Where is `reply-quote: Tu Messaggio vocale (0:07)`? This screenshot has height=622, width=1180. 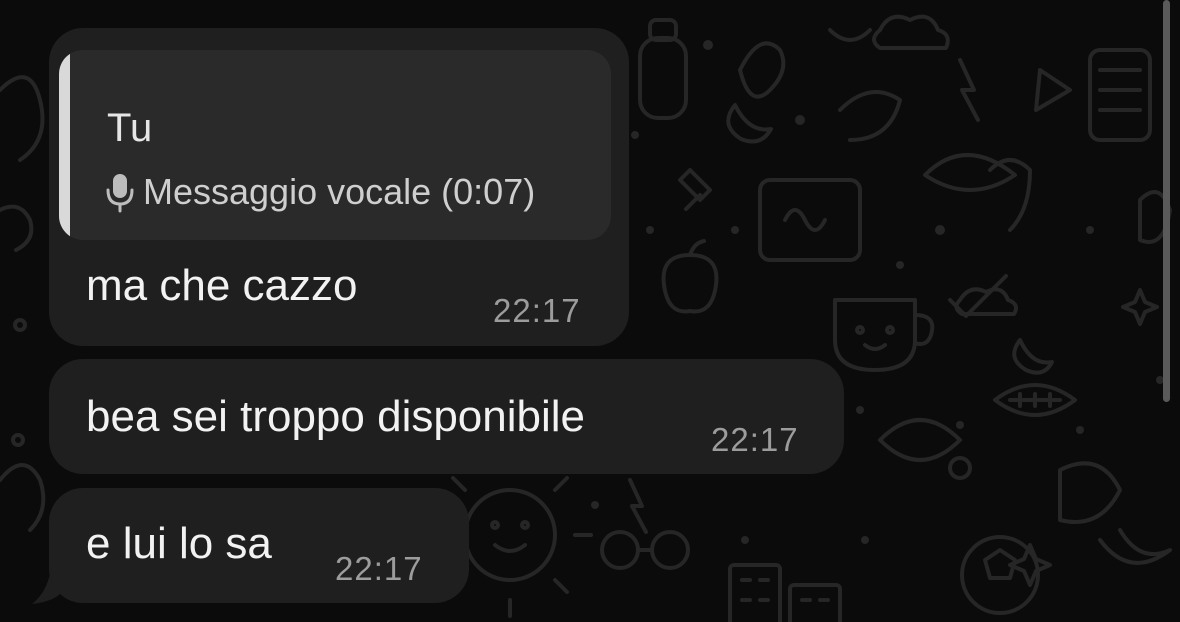
reply-quote: Tu Messaggio vocale (0:07) is located at coordinates (335, 145).